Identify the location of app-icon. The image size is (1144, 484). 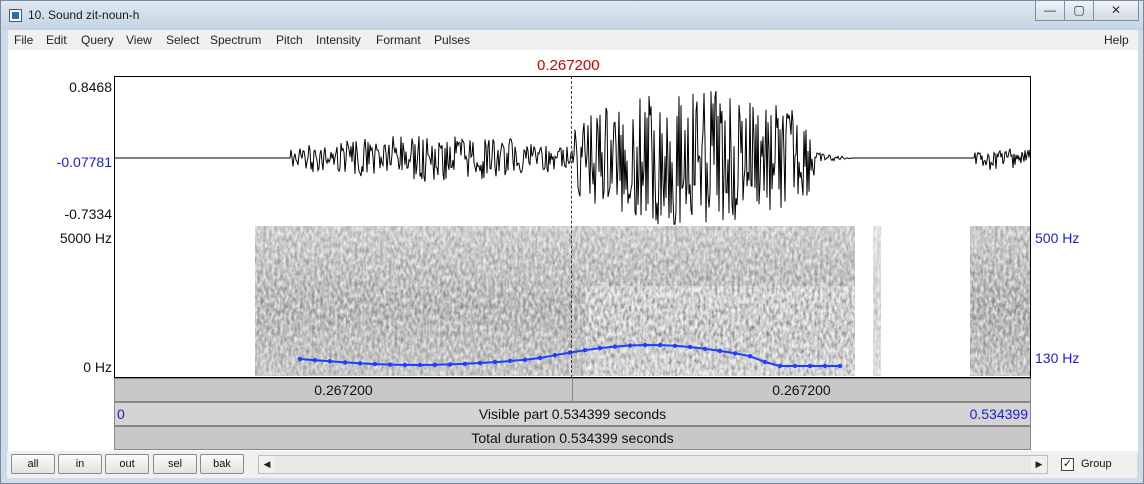
(15, 15).